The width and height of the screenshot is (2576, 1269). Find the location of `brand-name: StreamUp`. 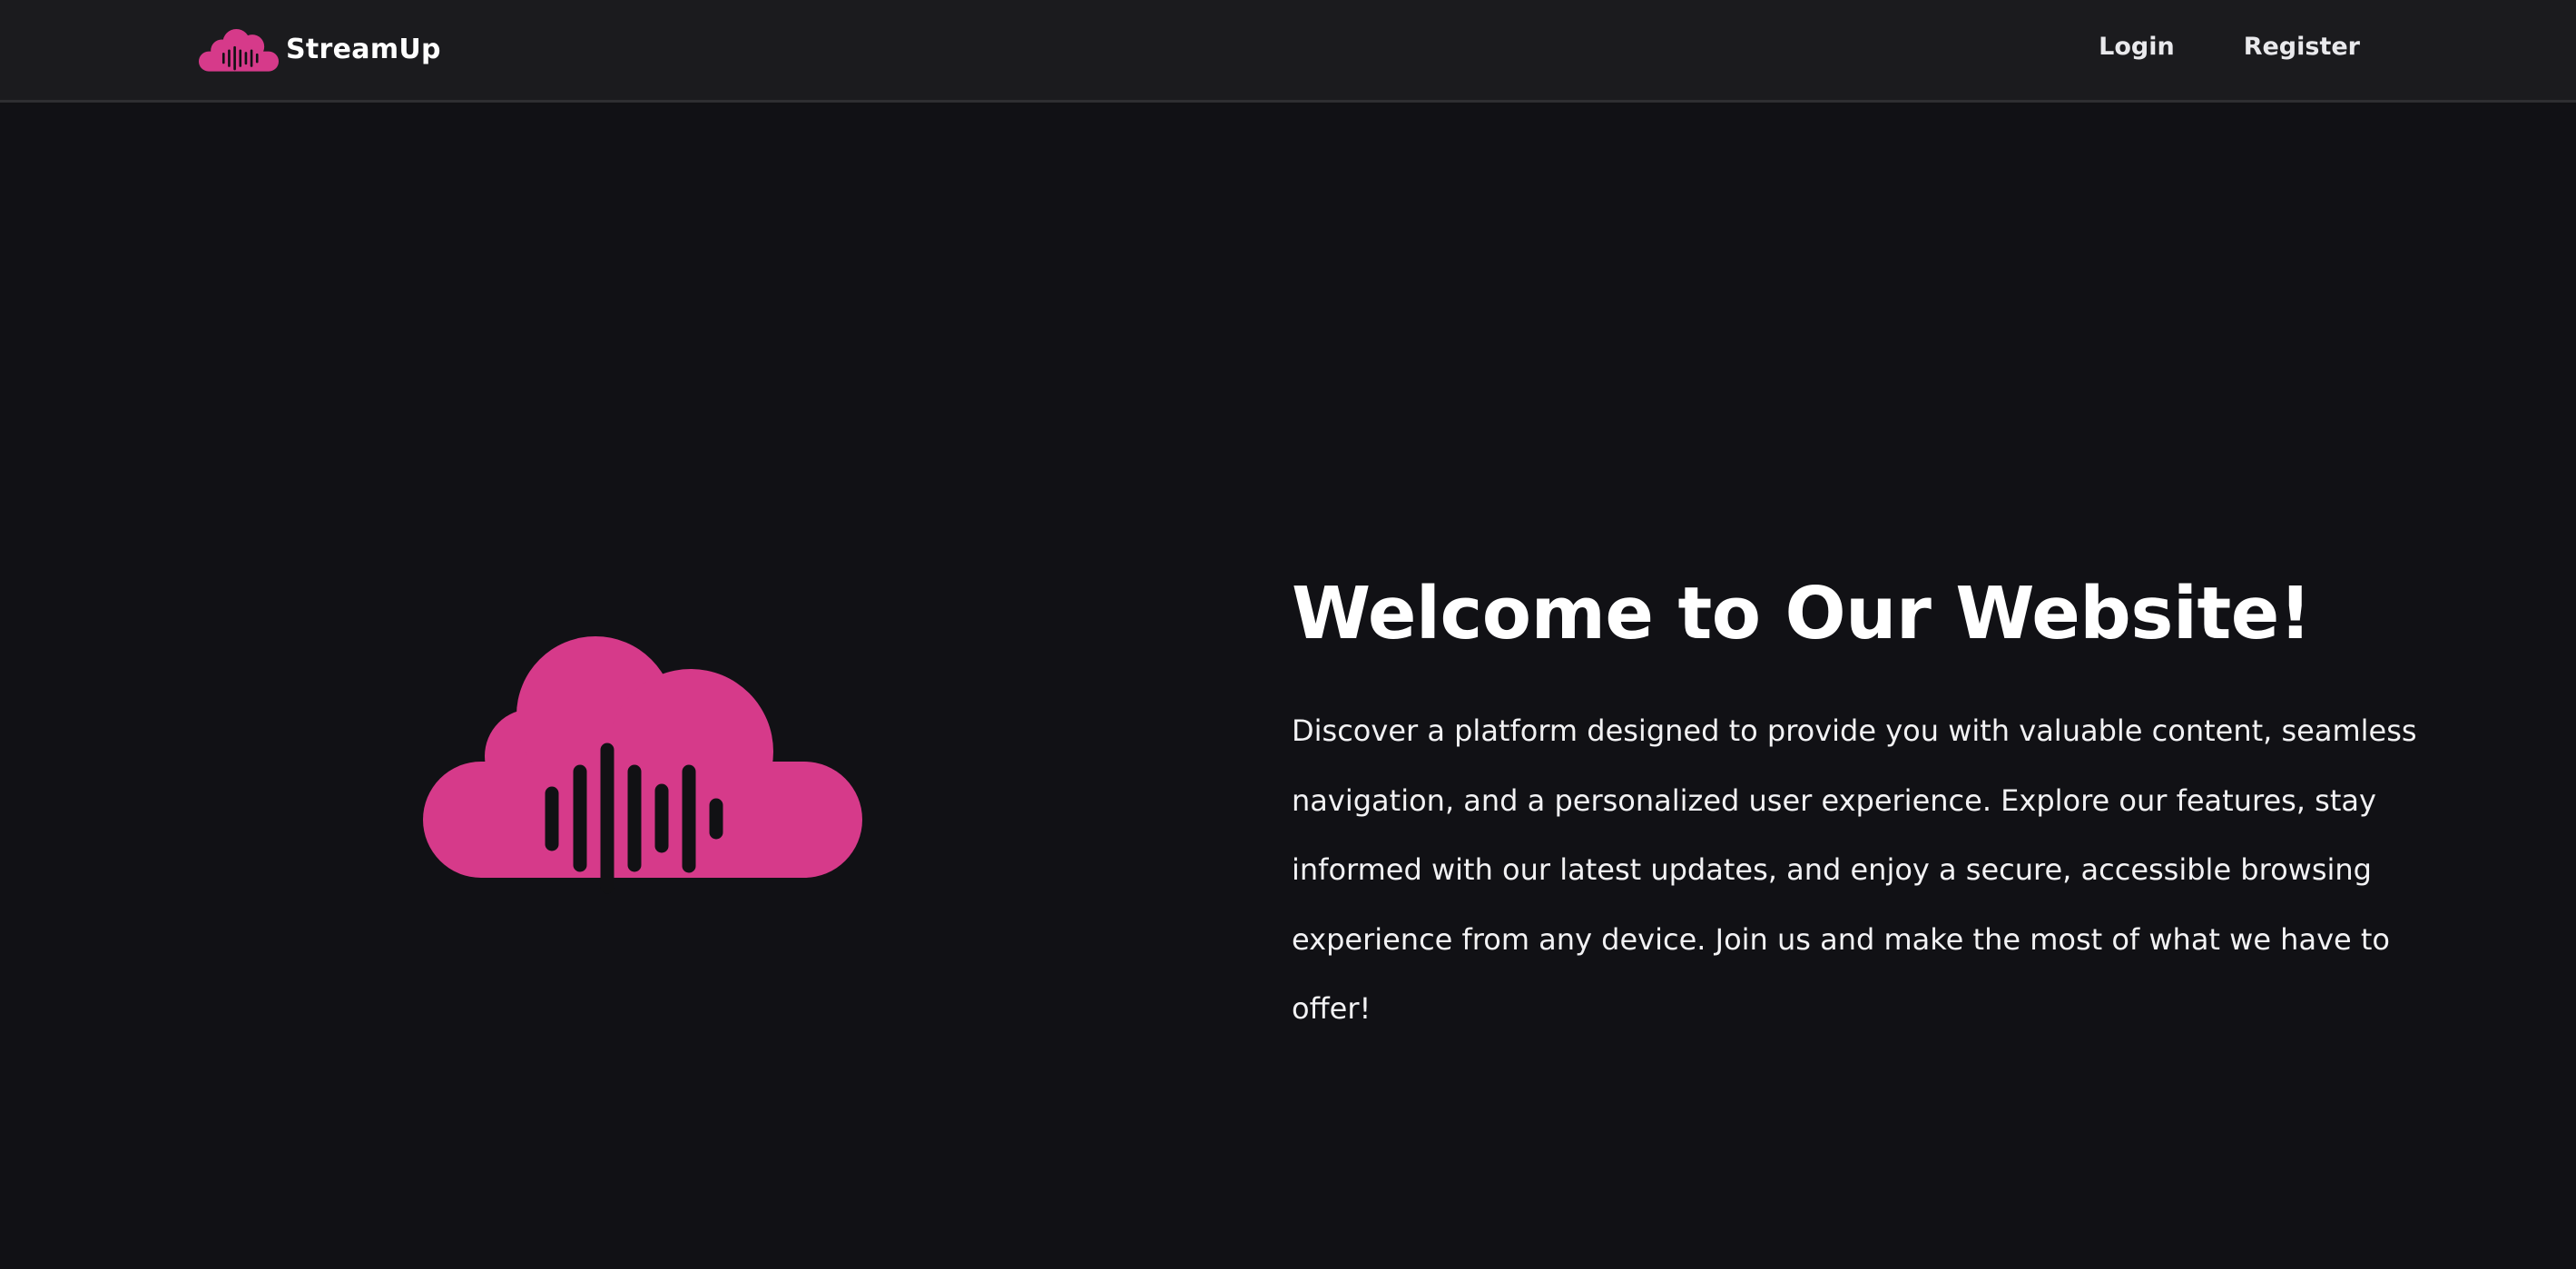

brand-name: StreamUp is located at coordinates (363, 49).